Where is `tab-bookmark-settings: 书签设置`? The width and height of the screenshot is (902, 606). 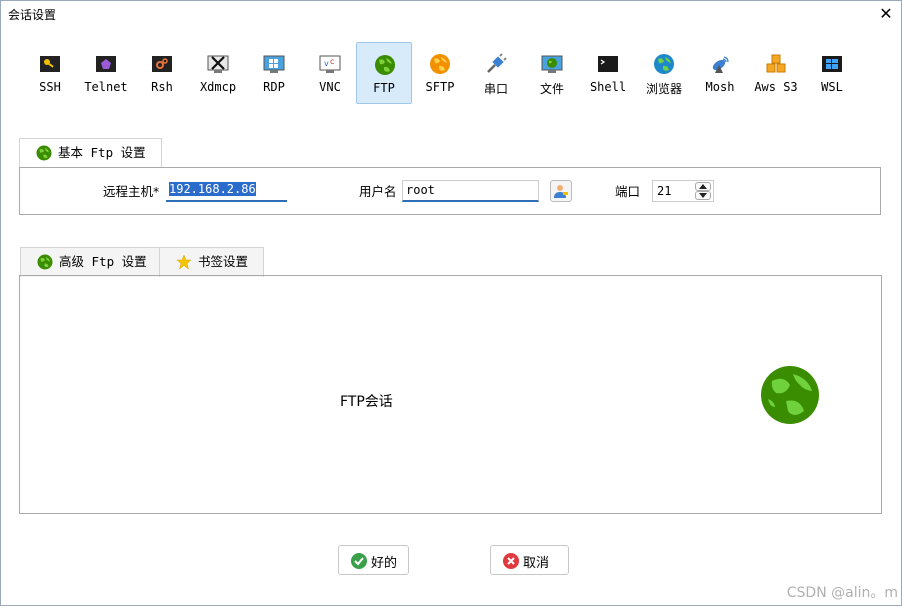 tab-bookmark-settings: 书签设置 is located at coordinates (211, 262).